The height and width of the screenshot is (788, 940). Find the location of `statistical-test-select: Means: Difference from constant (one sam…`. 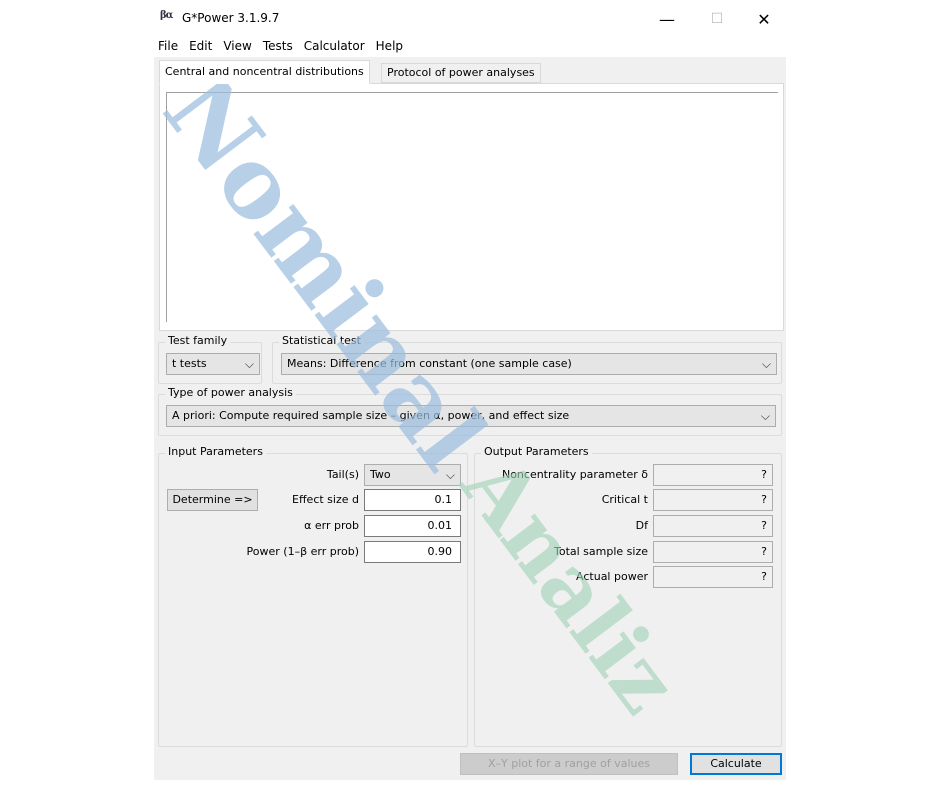

statistical-test-select: Means: Difference from constant (one sam… is located at coordinates (529, 364).